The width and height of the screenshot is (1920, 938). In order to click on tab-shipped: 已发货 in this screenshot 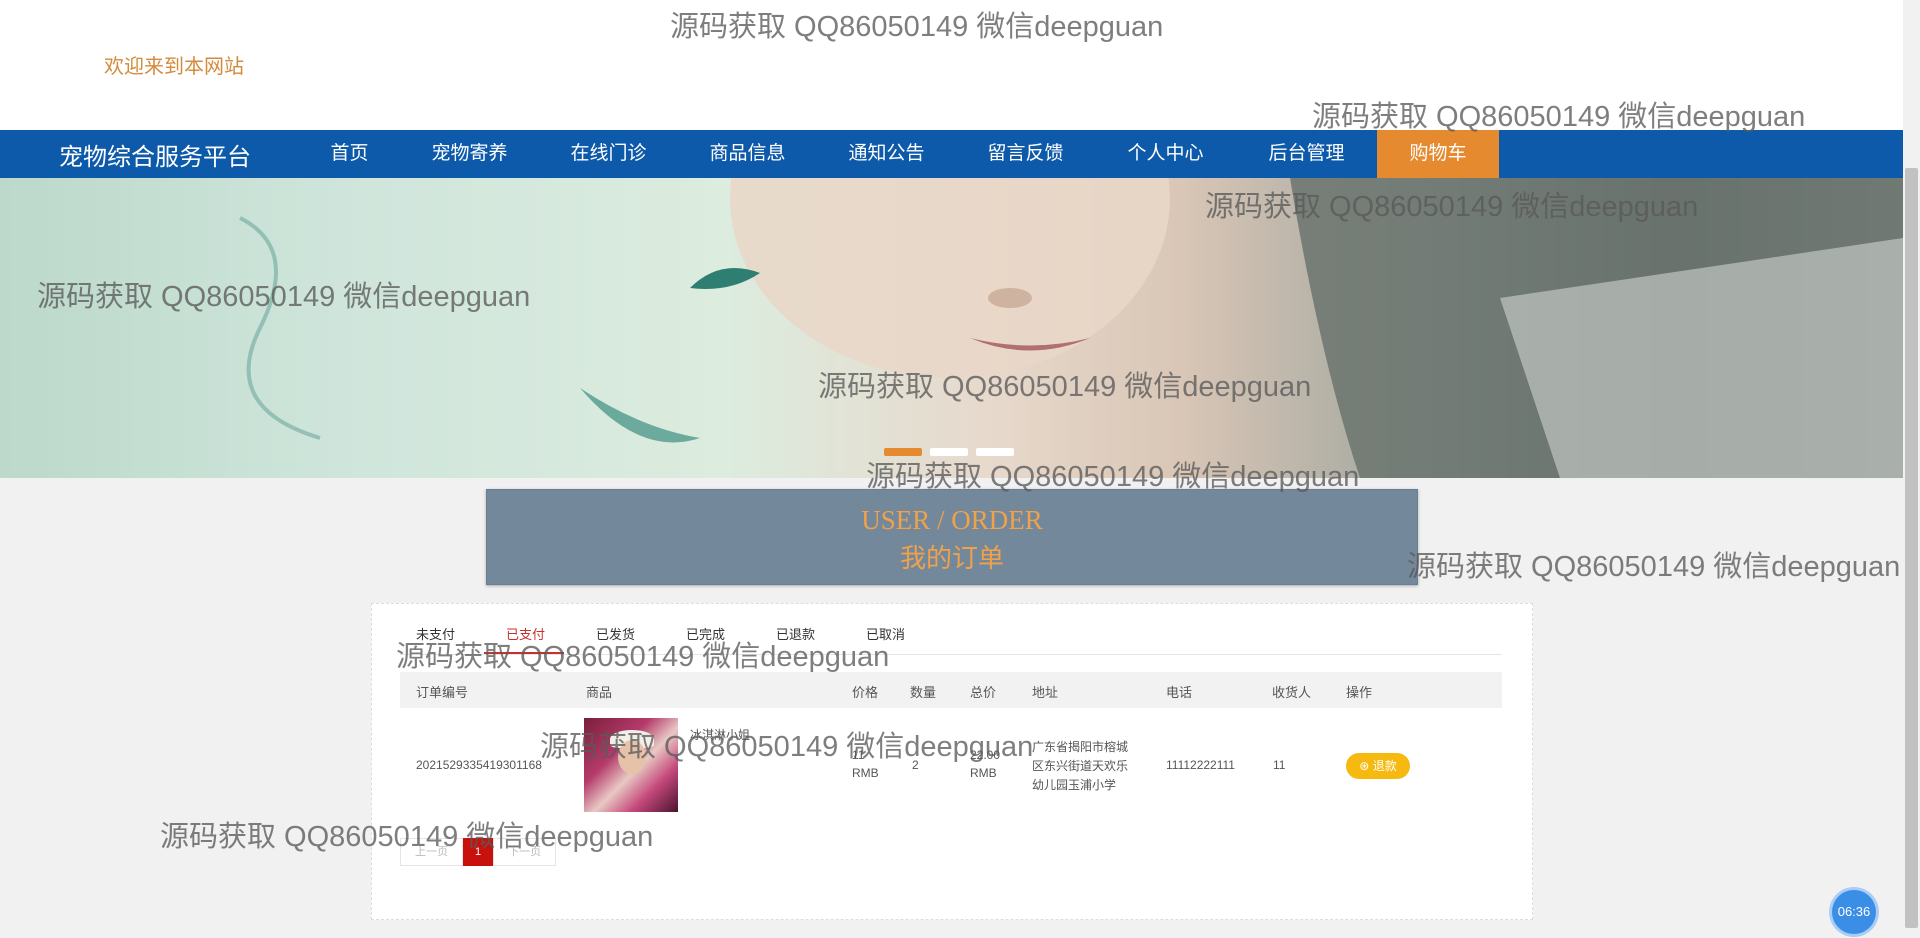, I will do `click(641, 633)`.